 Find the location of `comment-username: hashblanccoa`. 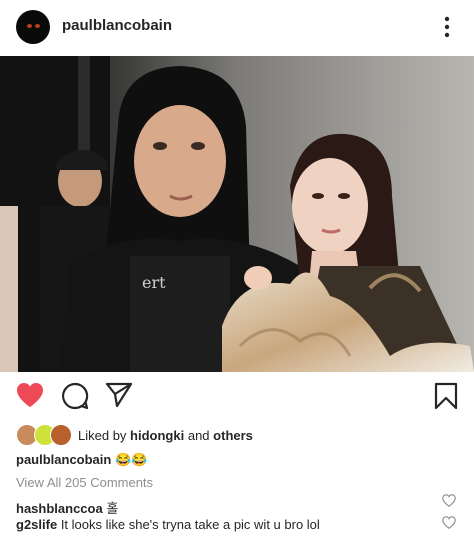

comment-username: hashblanccoa is located at coordinates (59, 508).